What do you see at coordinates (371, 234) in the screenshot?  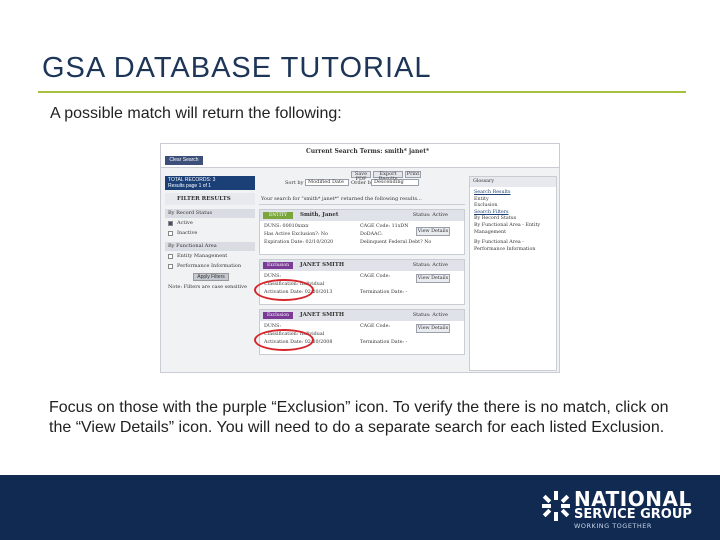 I see `result-dodaac: DoDAAC:` at bounding box center [371, 234].